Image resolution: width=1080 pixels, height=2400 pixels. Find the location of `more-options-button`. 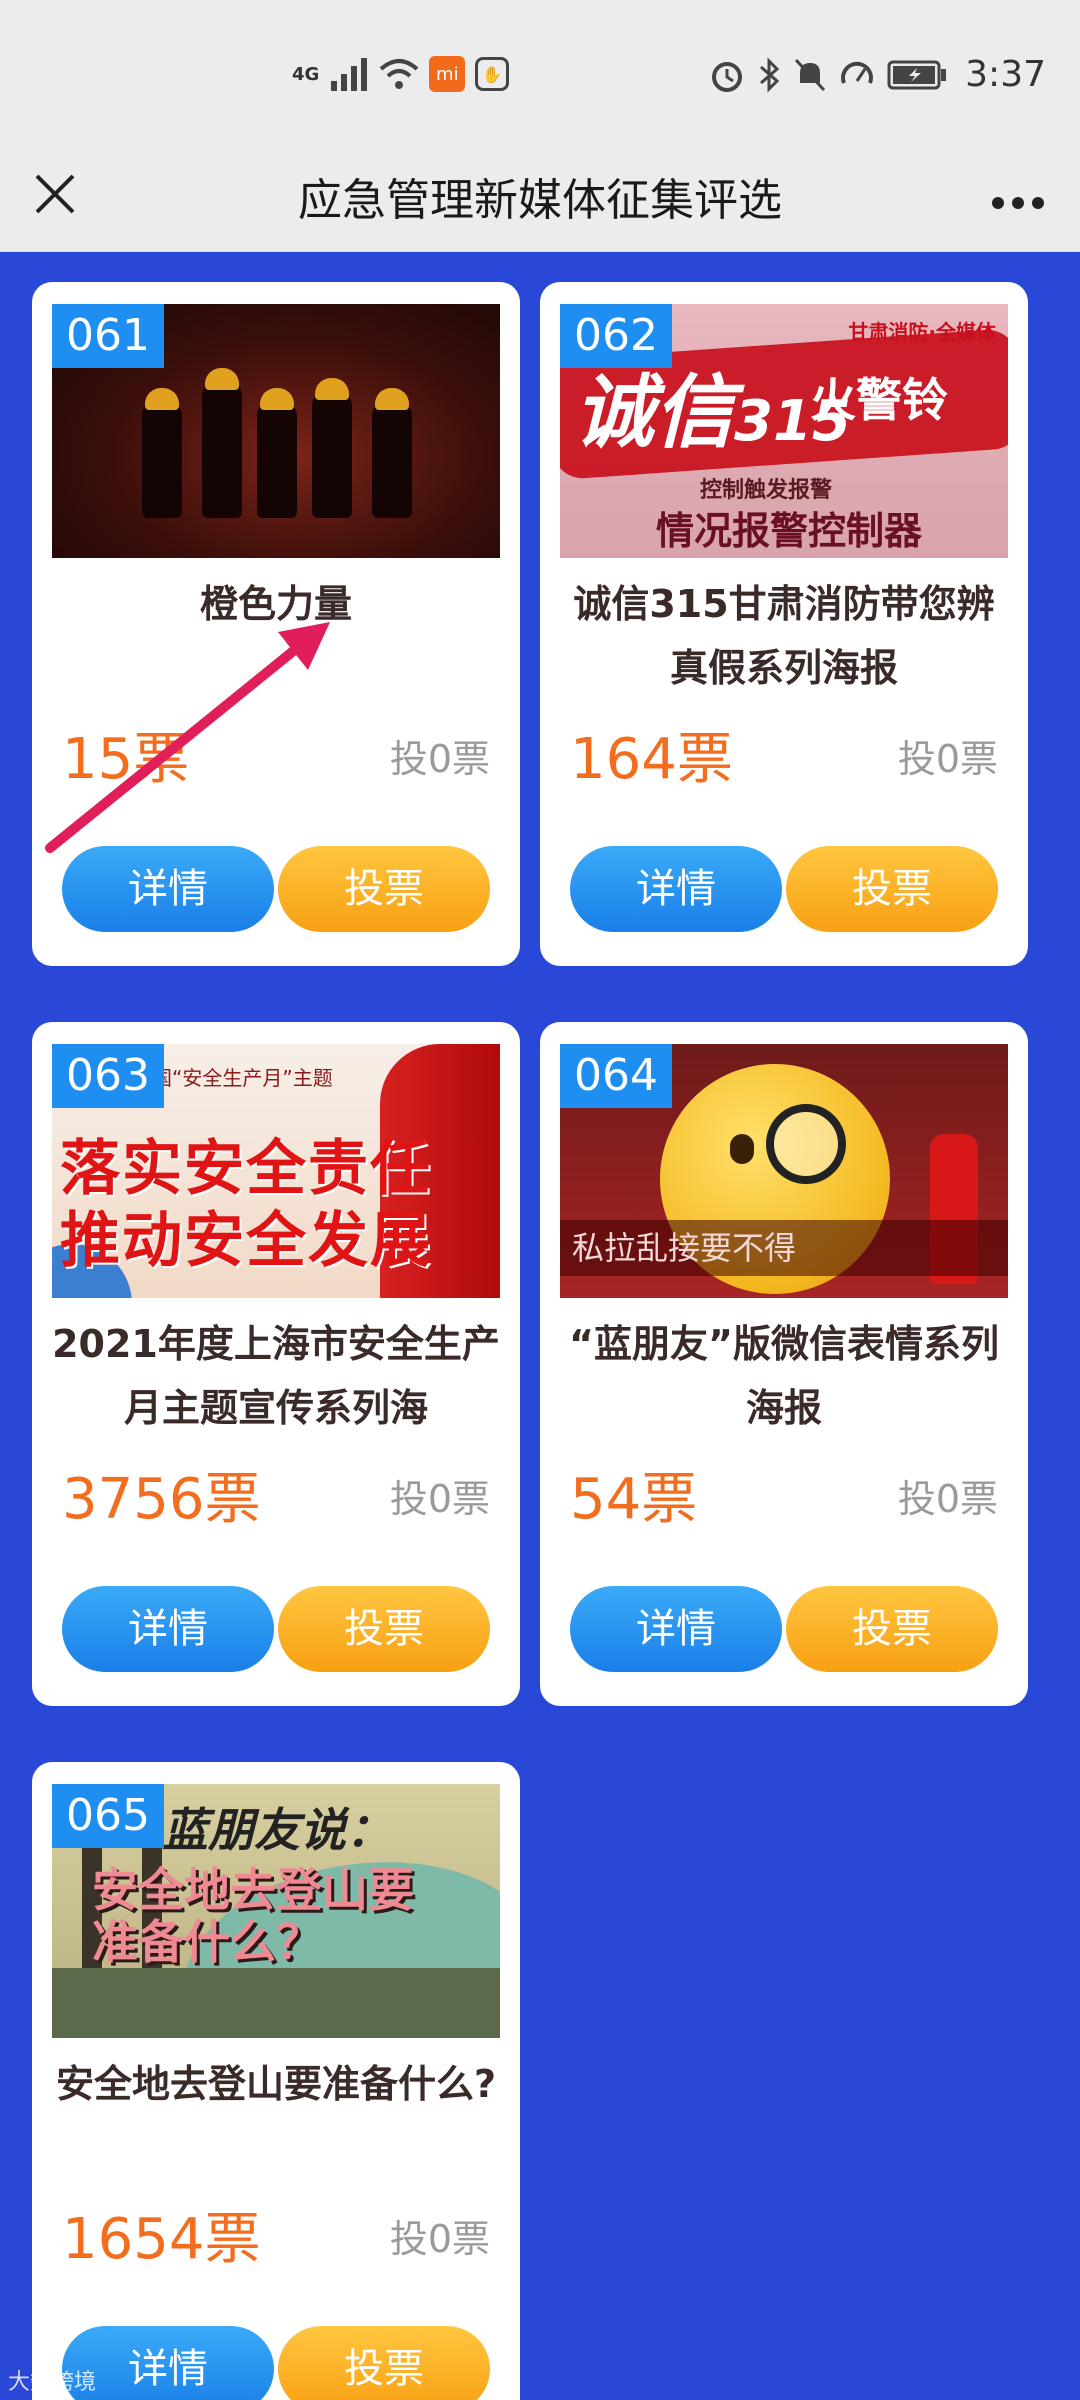

more-options-button is located at coordinates (1018, 200).